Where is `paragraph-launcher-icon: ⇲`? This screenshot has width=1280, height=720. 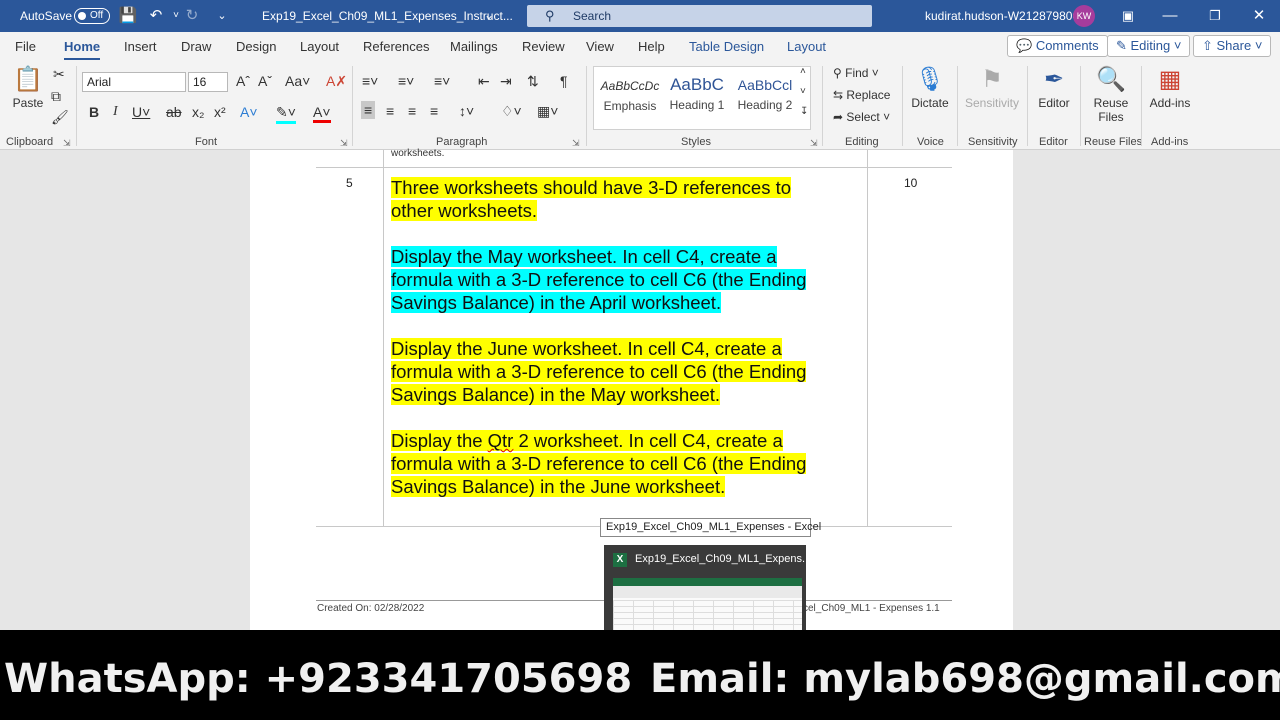
paragraph-launcher-icon: ⇲ is located at coordinates (576, 143).